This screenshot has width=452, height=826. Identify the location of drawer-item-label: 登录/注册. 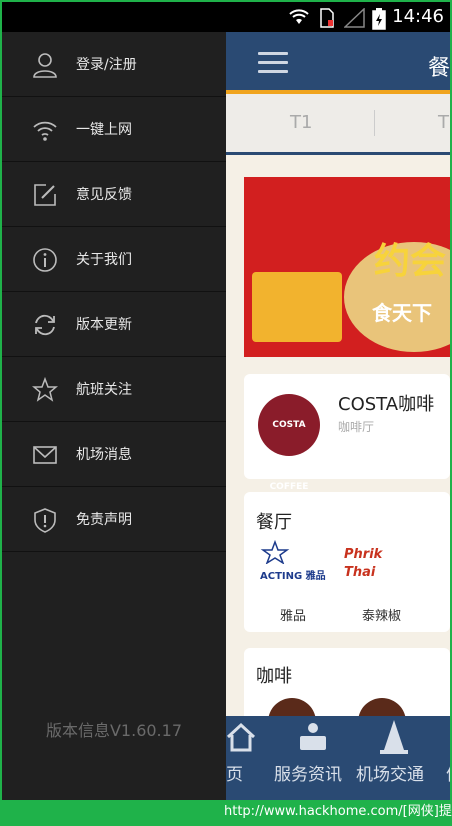
(106, 65).